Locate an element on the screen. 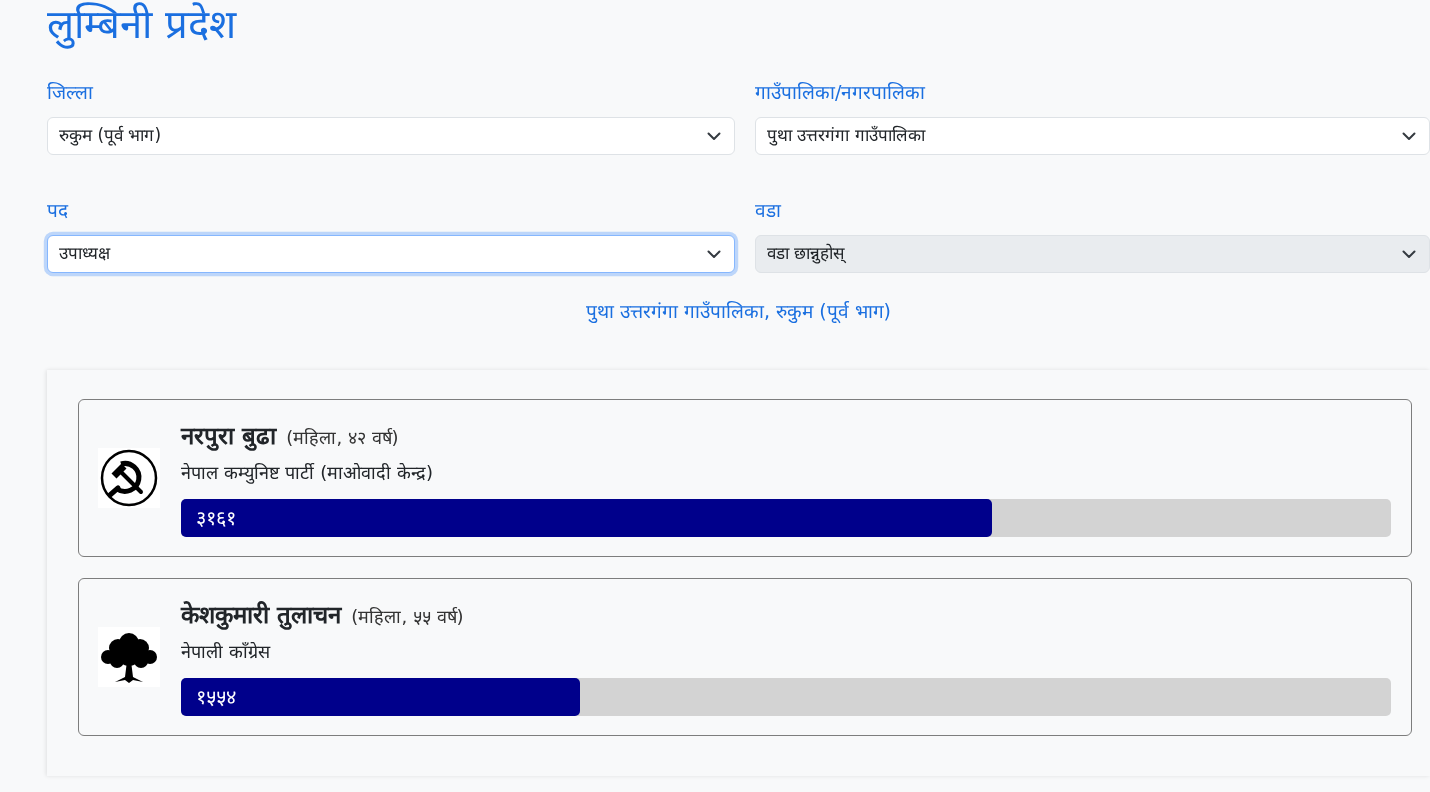  location-summary: पुथा उत्तरगंगा गाउँपालिका, रुकुम (पूर्व भाग) is located at coordinates (738, 311).